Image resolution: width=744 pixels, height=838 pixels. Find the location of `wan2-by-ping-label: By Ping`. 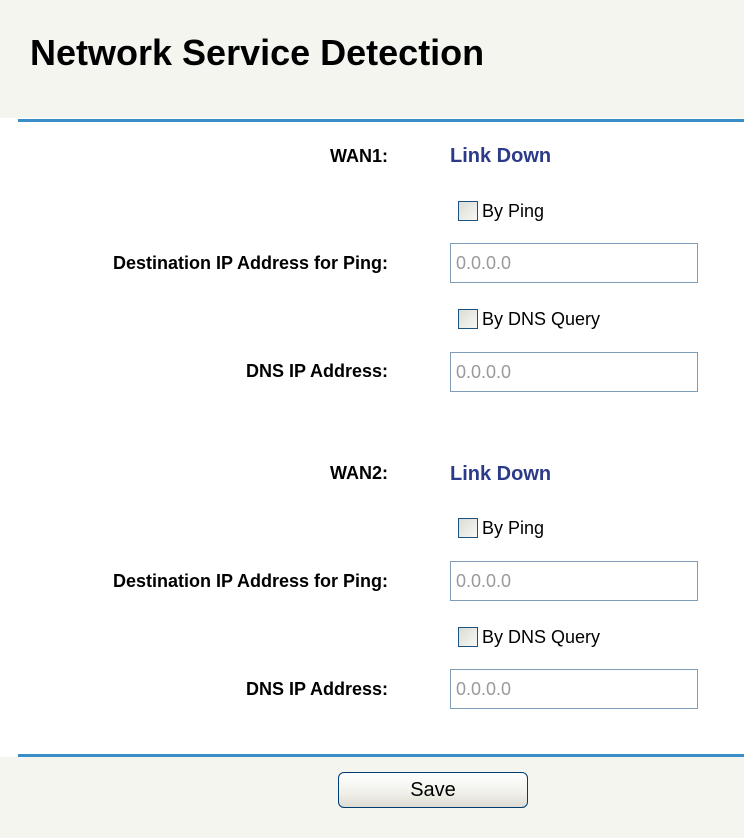

wan2-by-ping-label: By Ping is located at coordinates (513, 527).